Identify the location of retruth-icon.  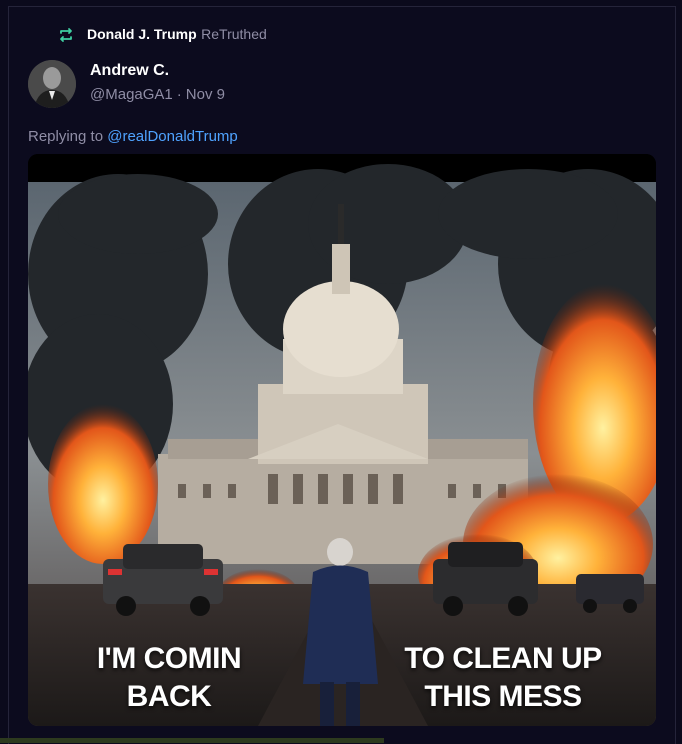
(66, 35).